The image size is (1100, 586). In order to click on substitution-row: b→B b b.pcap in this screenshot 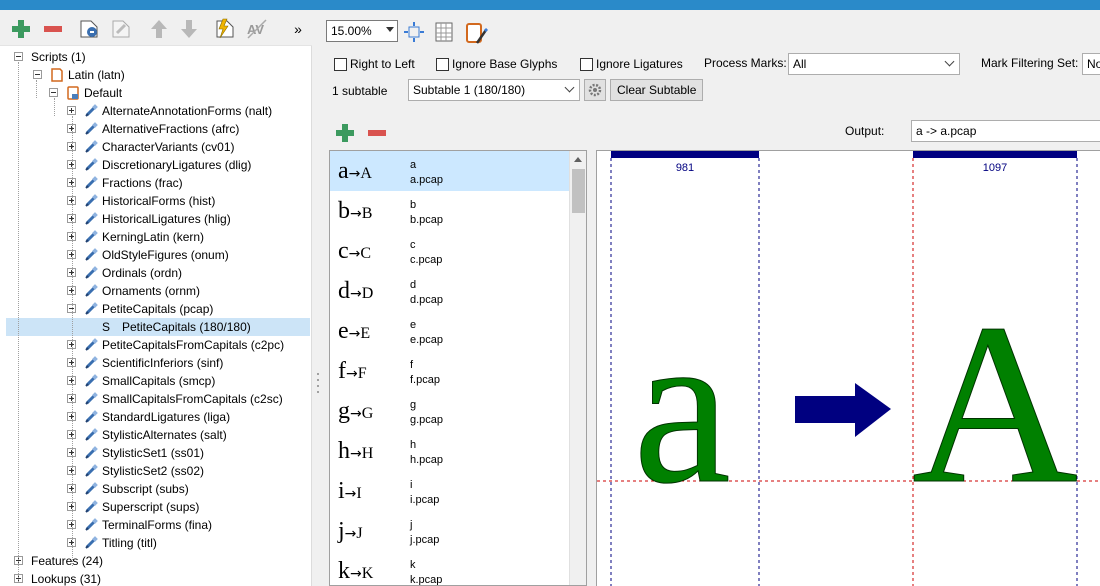, I will do `click(450, 211)`.